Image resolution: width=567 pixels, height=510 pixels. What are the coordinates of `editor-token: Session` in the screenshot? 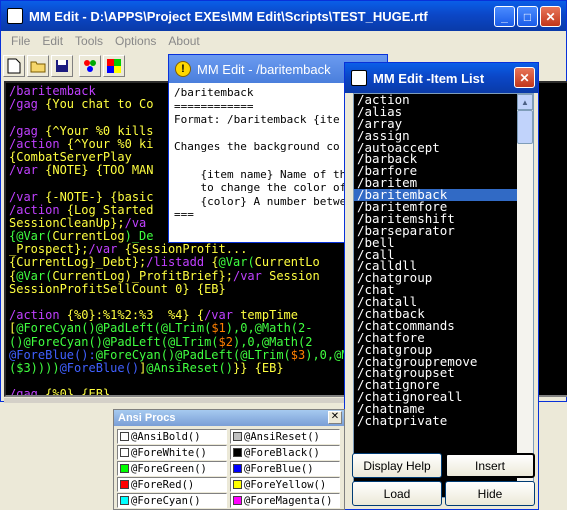 It's located at (294, 276).